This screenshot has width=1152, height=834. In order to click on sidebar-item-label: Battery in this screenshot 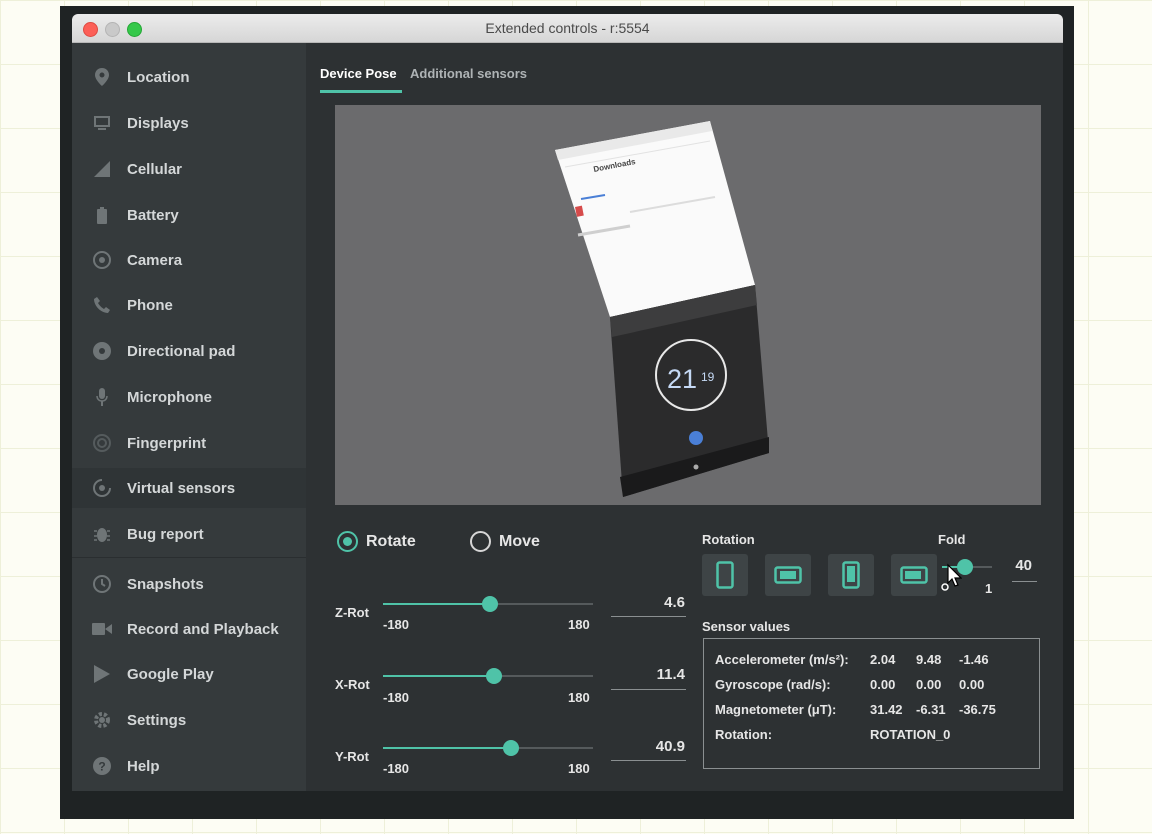, I will do `click(153, 215)`.